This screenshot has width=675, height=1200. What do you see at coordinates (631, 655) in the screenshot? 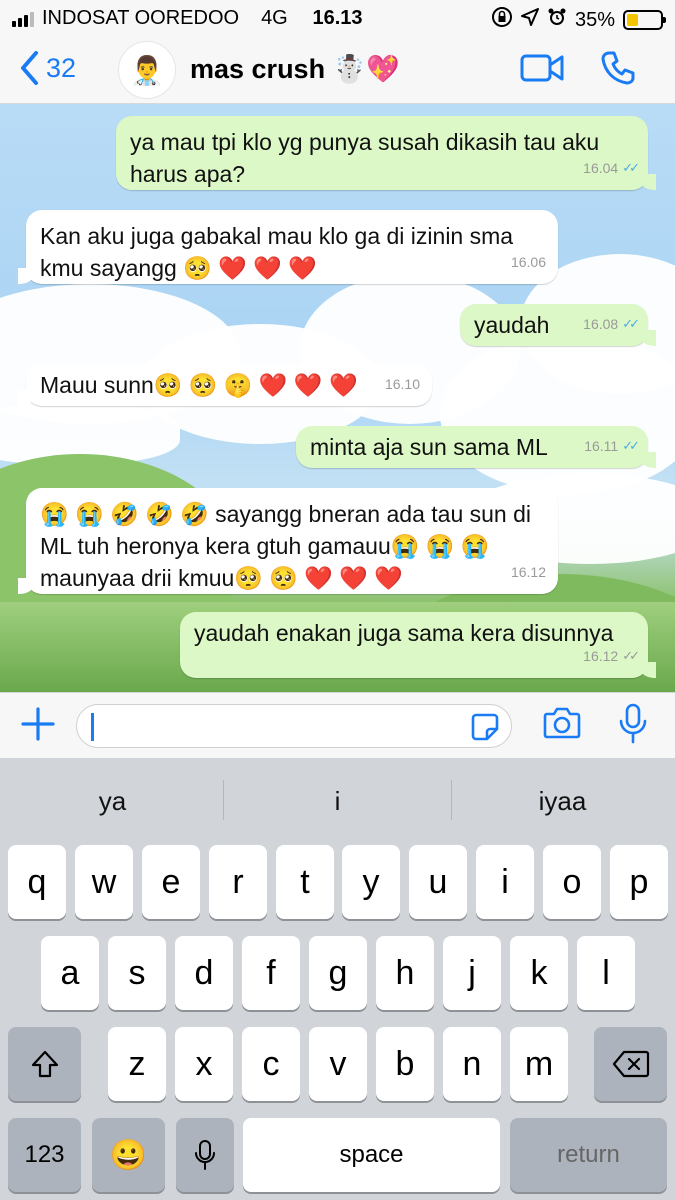
I see `delivered-receipt-icon: ✓✓` at bounding box center [631, 655].